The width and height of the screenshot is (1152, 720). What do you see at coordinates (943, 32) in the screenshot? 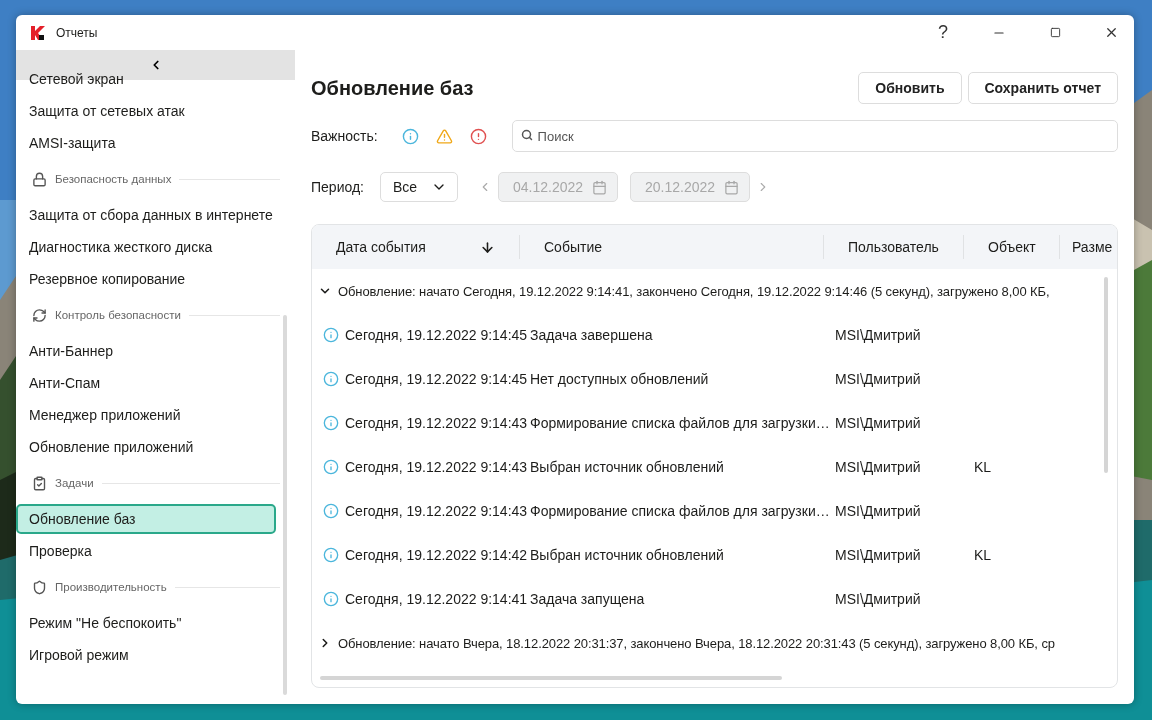
I see `help-button: ?` at bounding box center [943, 32].